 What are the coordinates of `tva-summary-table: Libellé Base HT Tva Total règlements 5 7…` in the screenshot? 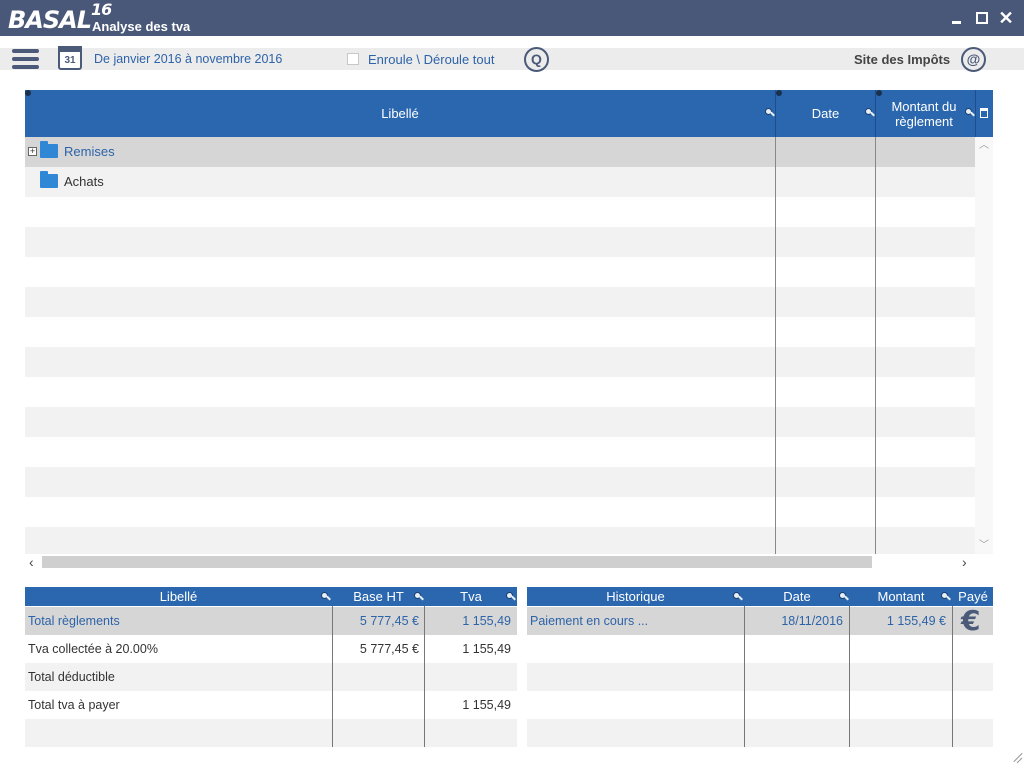 It's located at (271, 667).